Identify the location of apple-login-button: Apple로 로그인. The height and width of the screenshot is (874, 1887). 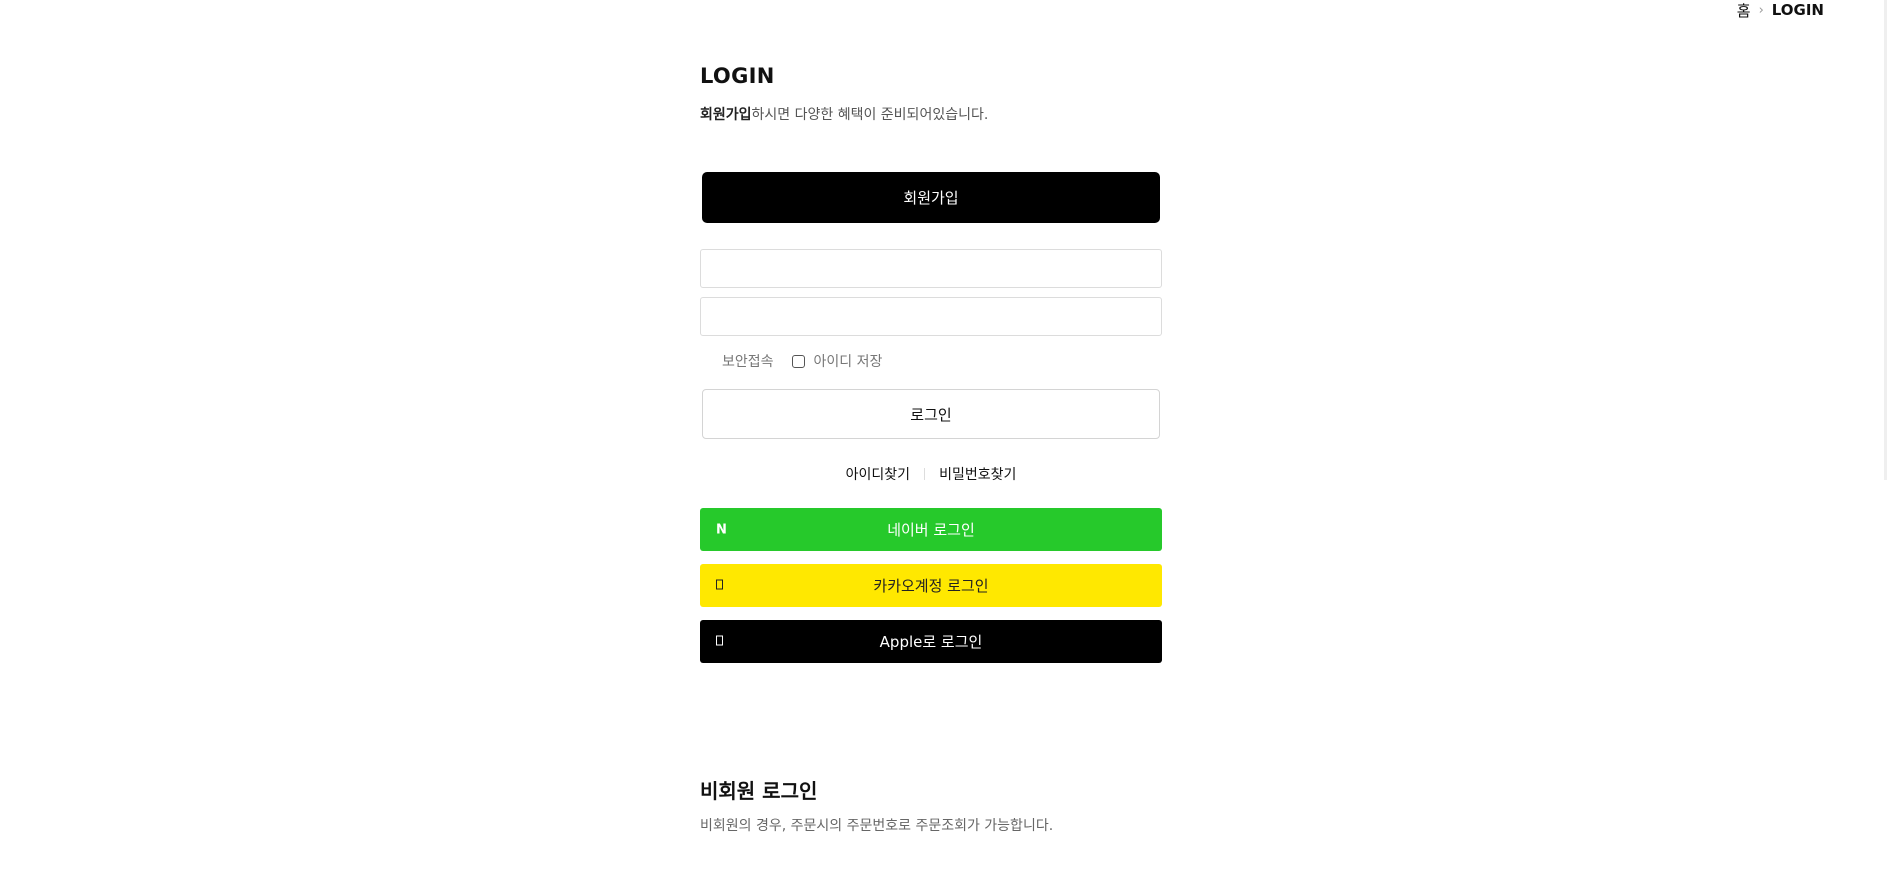
(931, 641).